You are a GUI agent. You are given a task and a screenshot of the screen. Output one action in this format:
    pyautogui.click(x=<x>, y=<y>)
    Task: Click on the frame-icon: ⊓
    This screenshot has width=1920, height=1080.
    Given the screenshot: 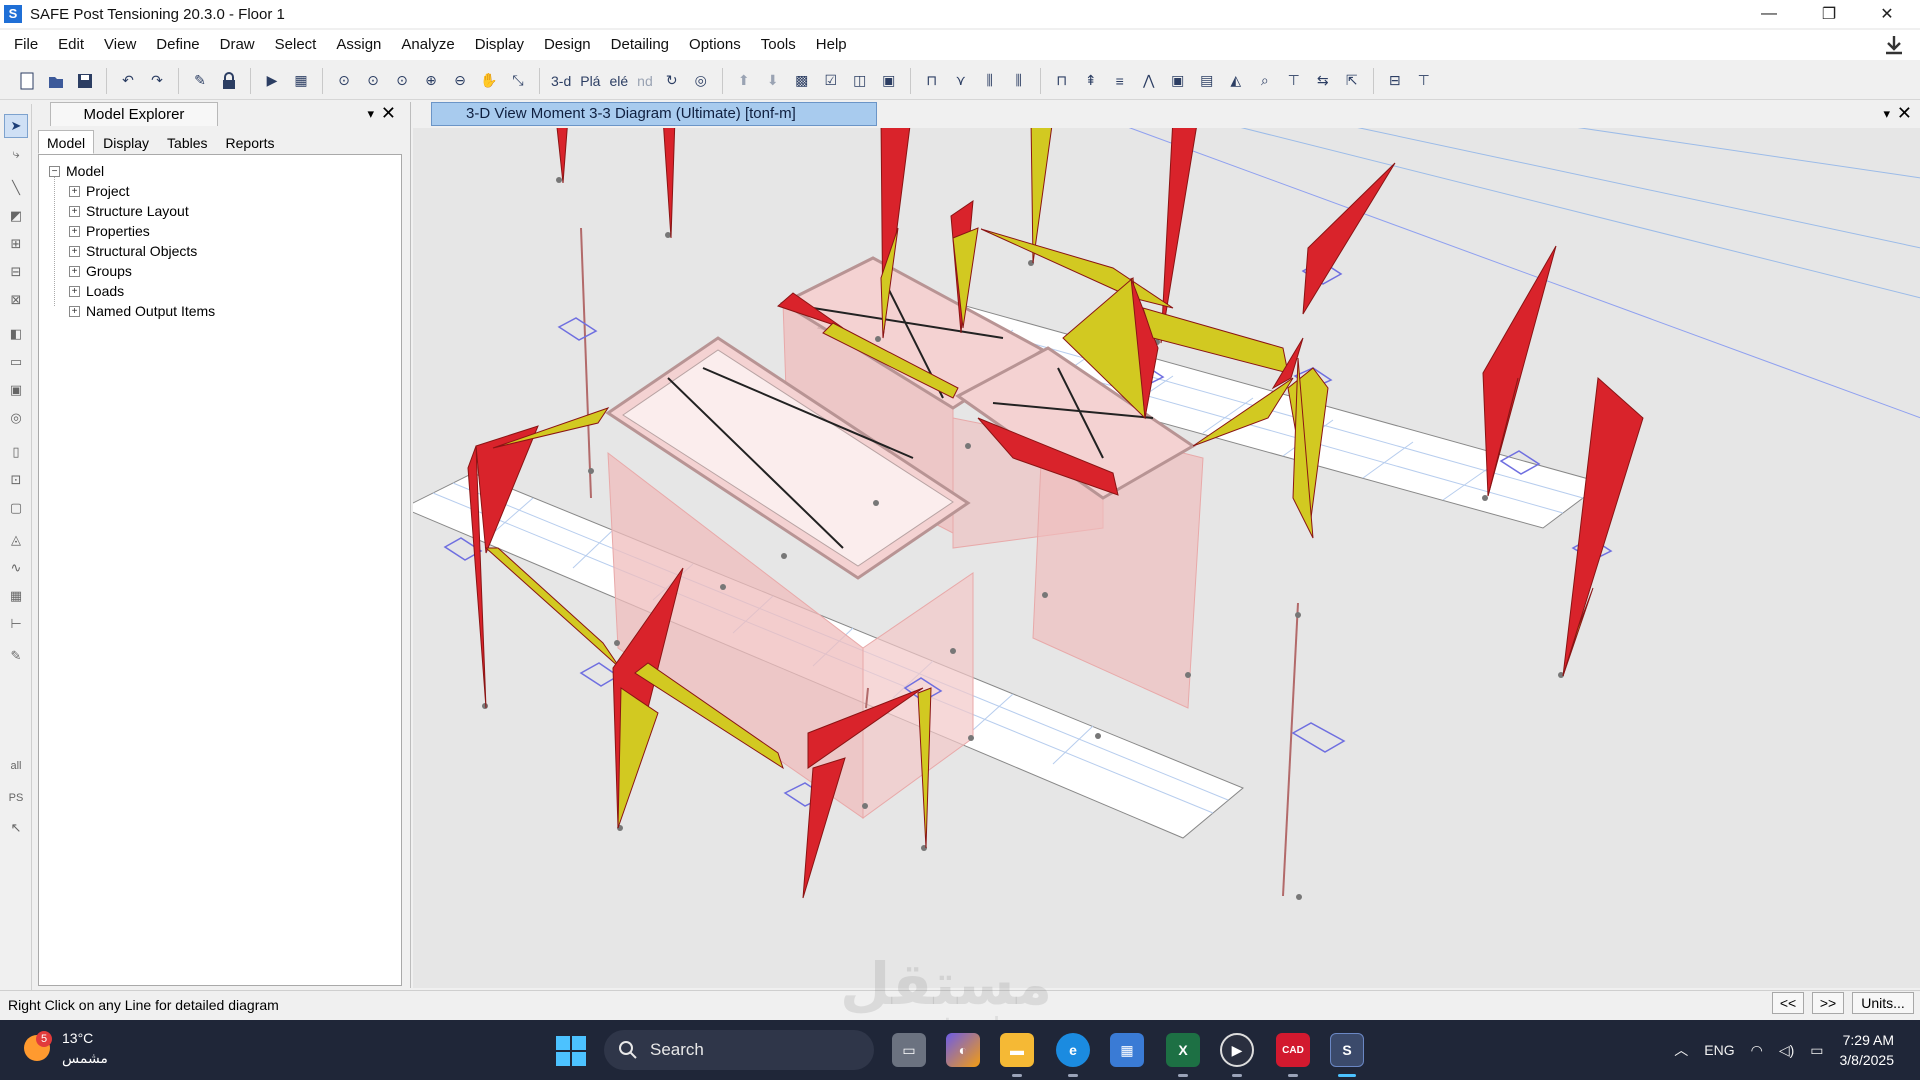 What is the action you would take?
    pyautogui.click(x=1062, y=81)
    